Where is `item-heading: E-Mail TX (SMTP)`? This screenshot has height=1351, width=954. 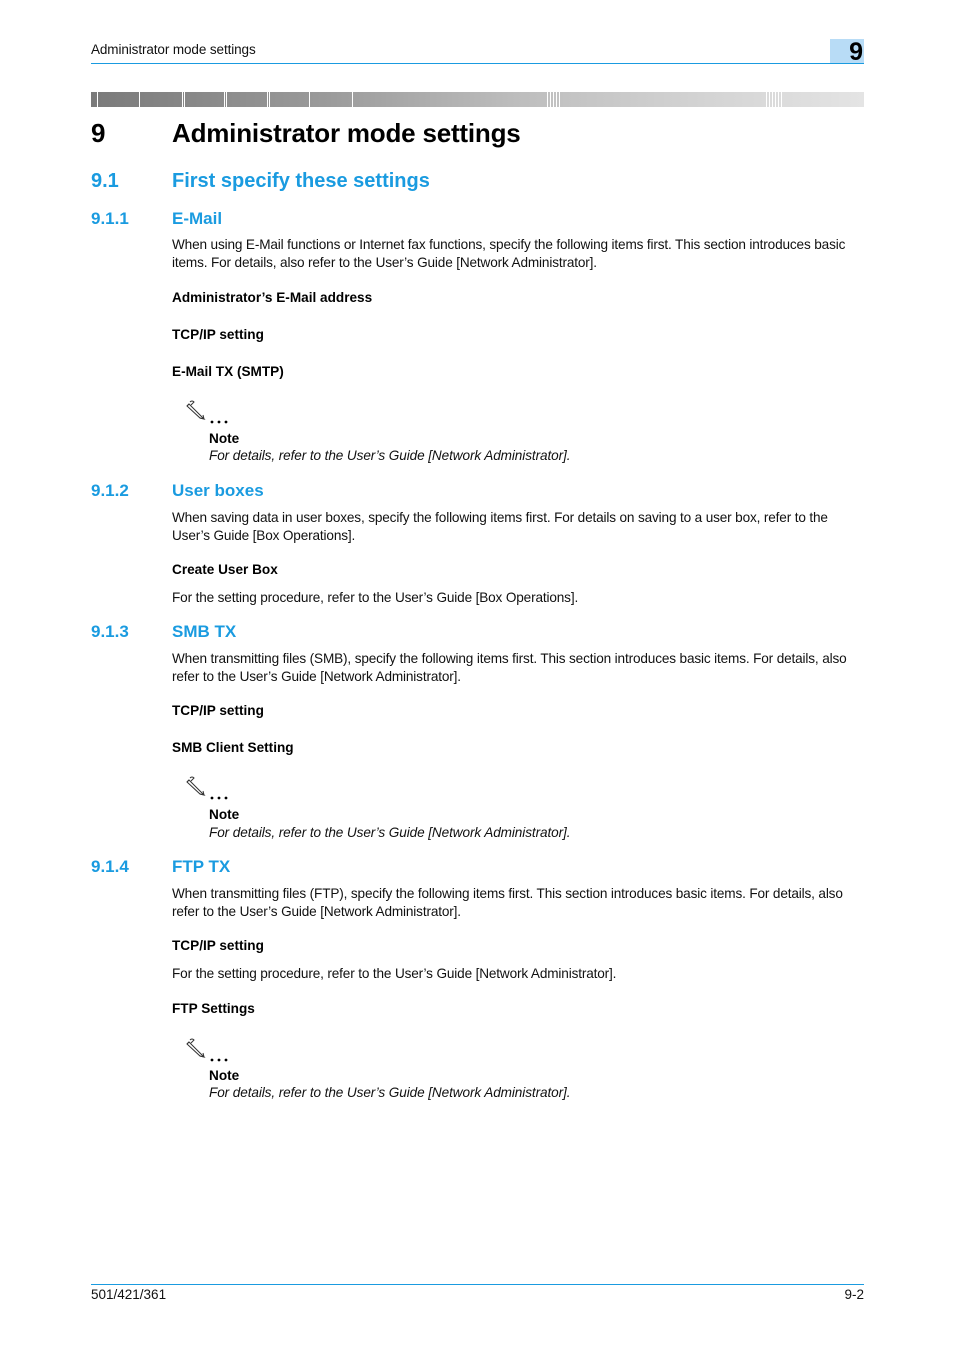
item-heading: E-Mail TX (SMTP) is located at coordinates (228, 371).